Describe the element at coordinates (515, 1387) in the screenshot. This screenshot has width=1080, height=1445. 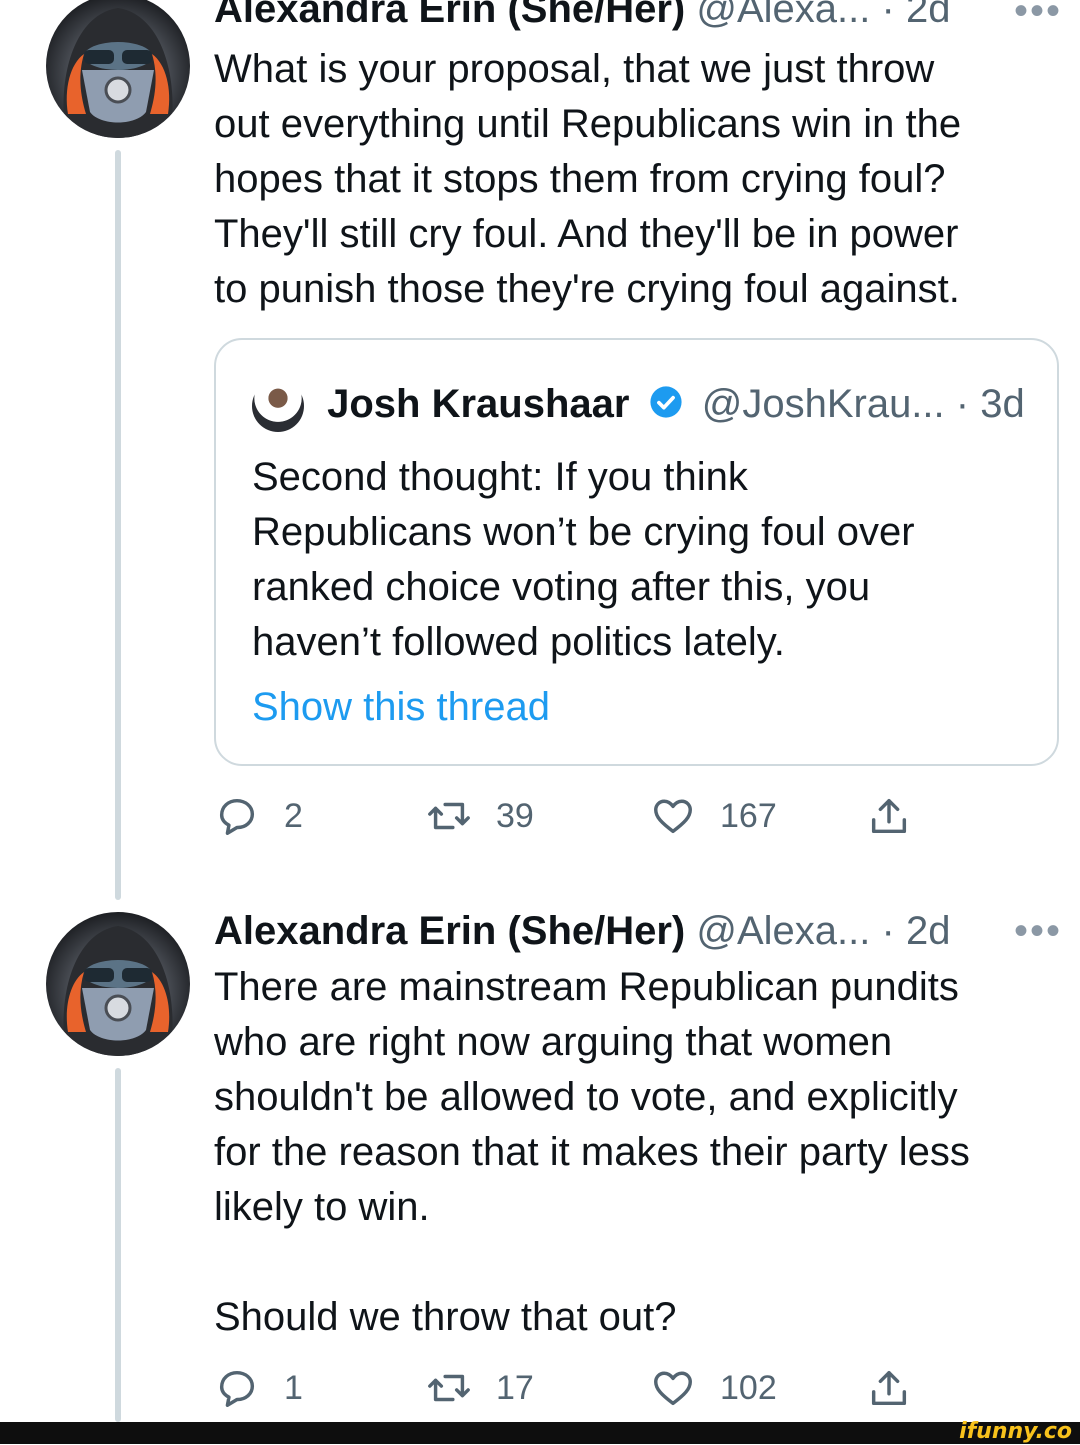
I see `retweet-count: 17` at that location.